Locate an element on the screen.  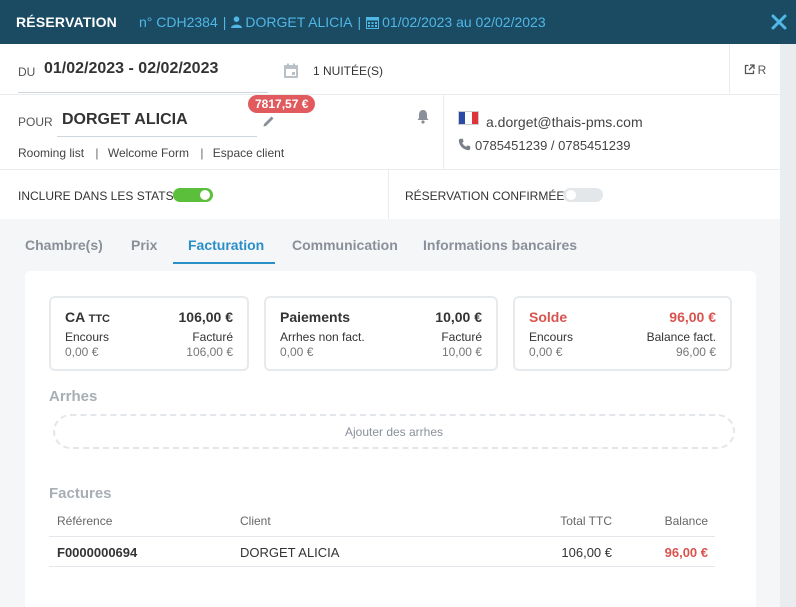
invoice-client: DORGET ALICIA is located at coordinates (290, 552).